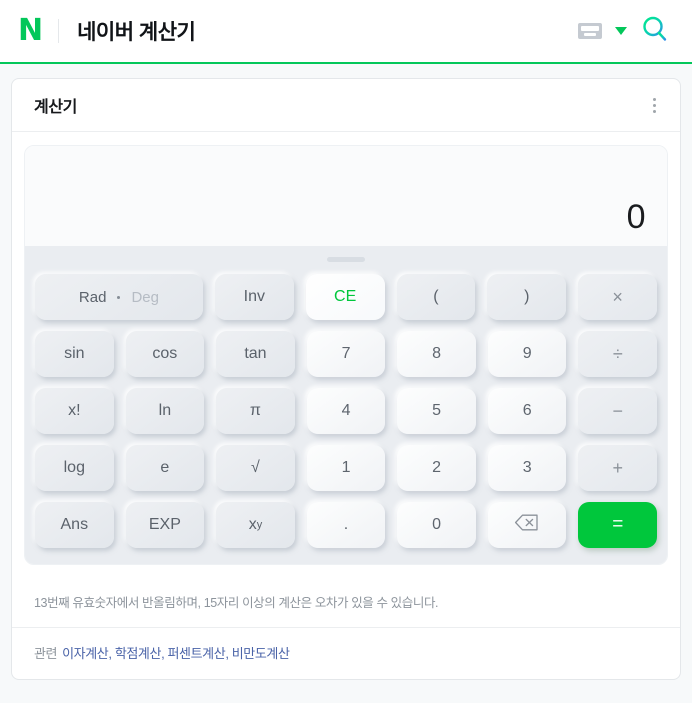 The width and height of the screenshot is (692, 703). I want to click on related-link-percent: 퍼센트계산, so click(197, 653).